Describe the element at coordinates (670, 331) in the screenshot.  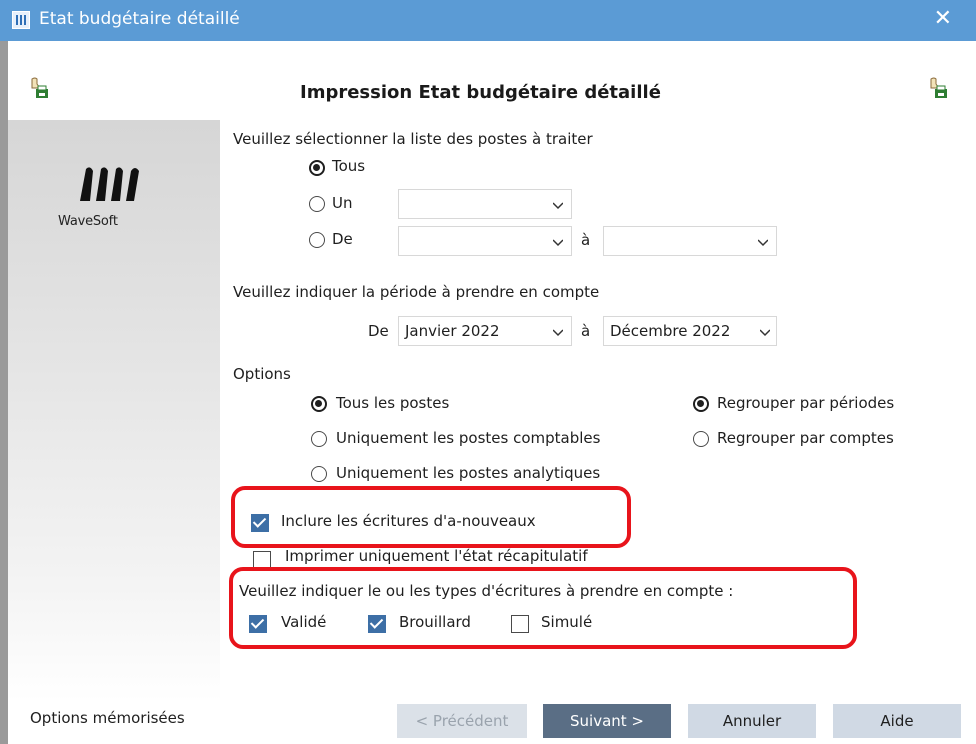
I see `periode-to-value: Décembre 2022` at that location.